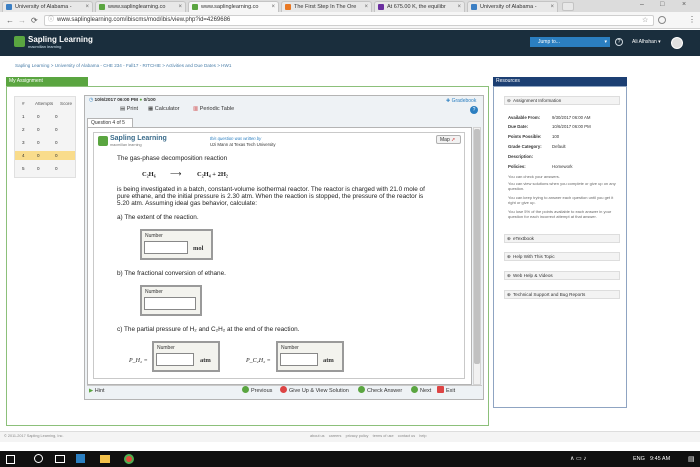 This screenshot has width=700, height=467. Describe the element at coordinates (642, 4) in the screenshot. I see `minimize-icon: –` at that location.